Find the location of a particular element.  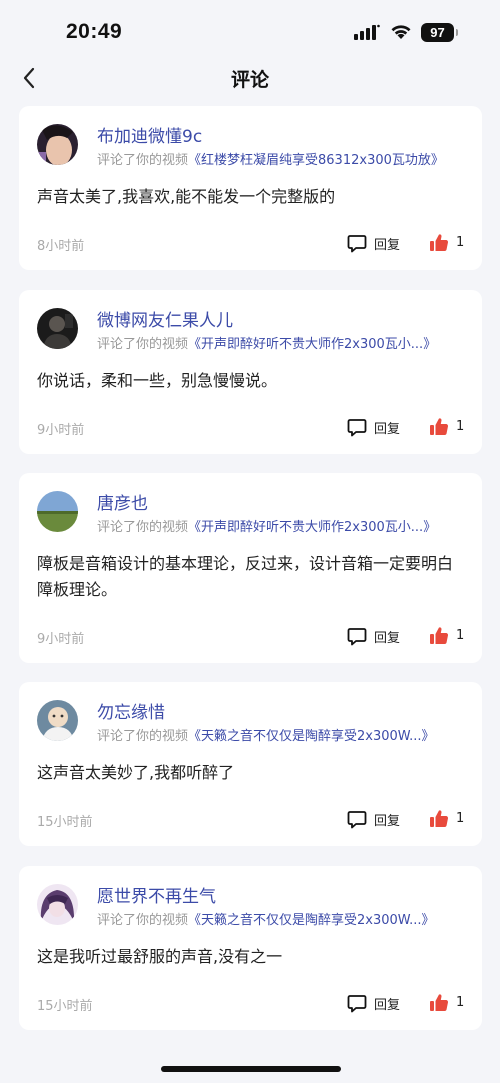

comment-source: 评论了你的视频《红楼梦枉凝眉纯享受86312x300瓦功放》 is located at coordinates (282, 158).